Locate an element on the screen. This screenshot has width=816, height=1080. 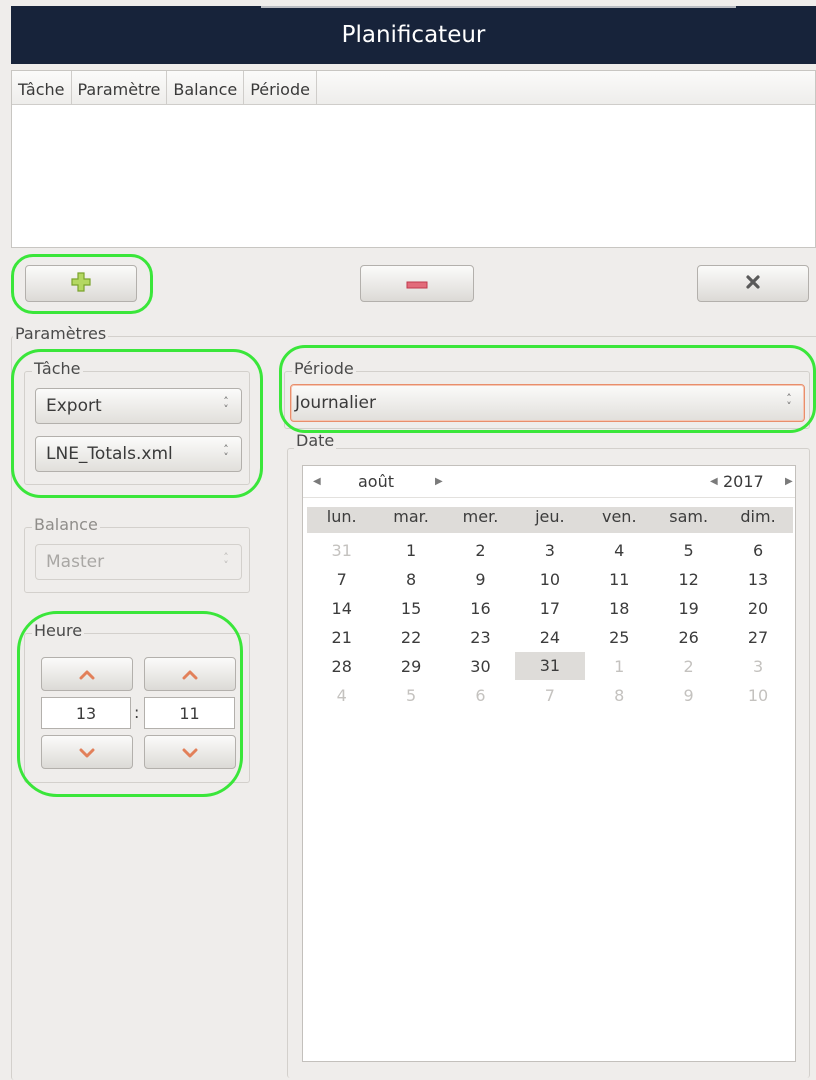
hour-value: 13 is located at coordinates (86, 713).